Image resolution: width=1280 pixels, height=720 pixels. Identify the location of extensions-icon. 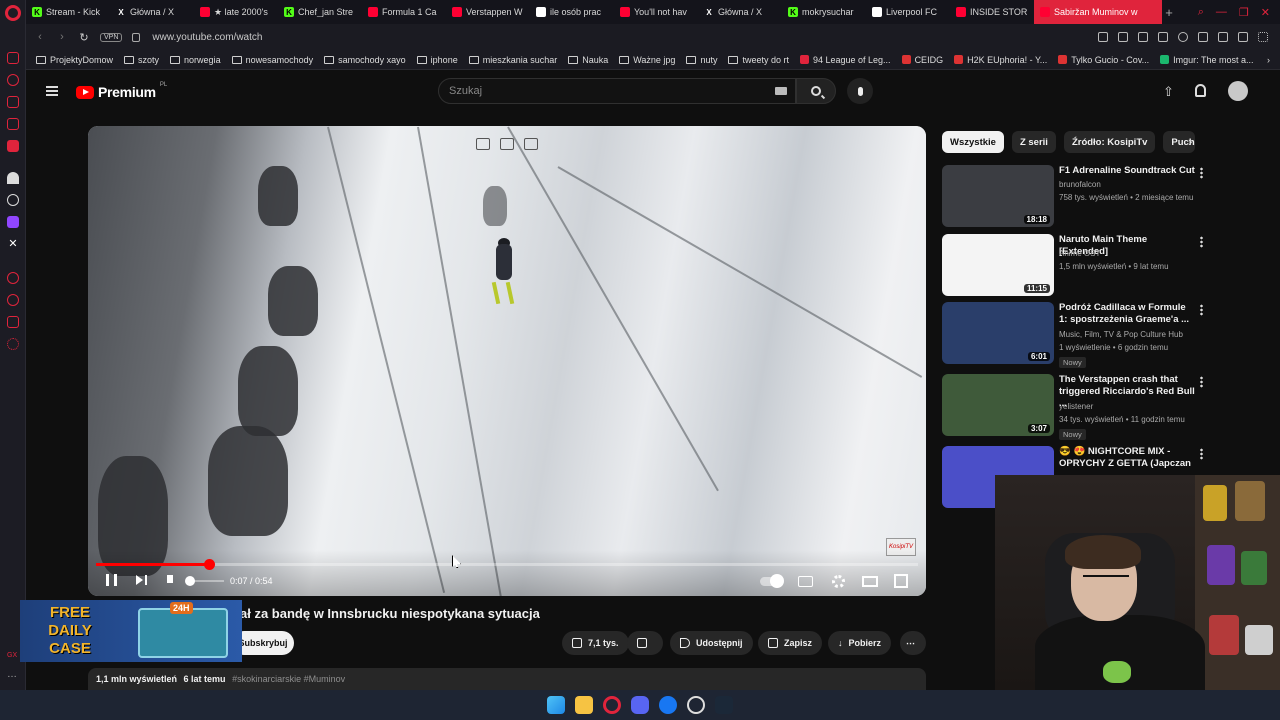
(1203, 37).